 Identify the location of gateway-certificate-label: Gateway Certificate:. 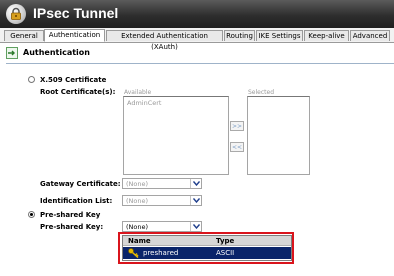
(80, 184).